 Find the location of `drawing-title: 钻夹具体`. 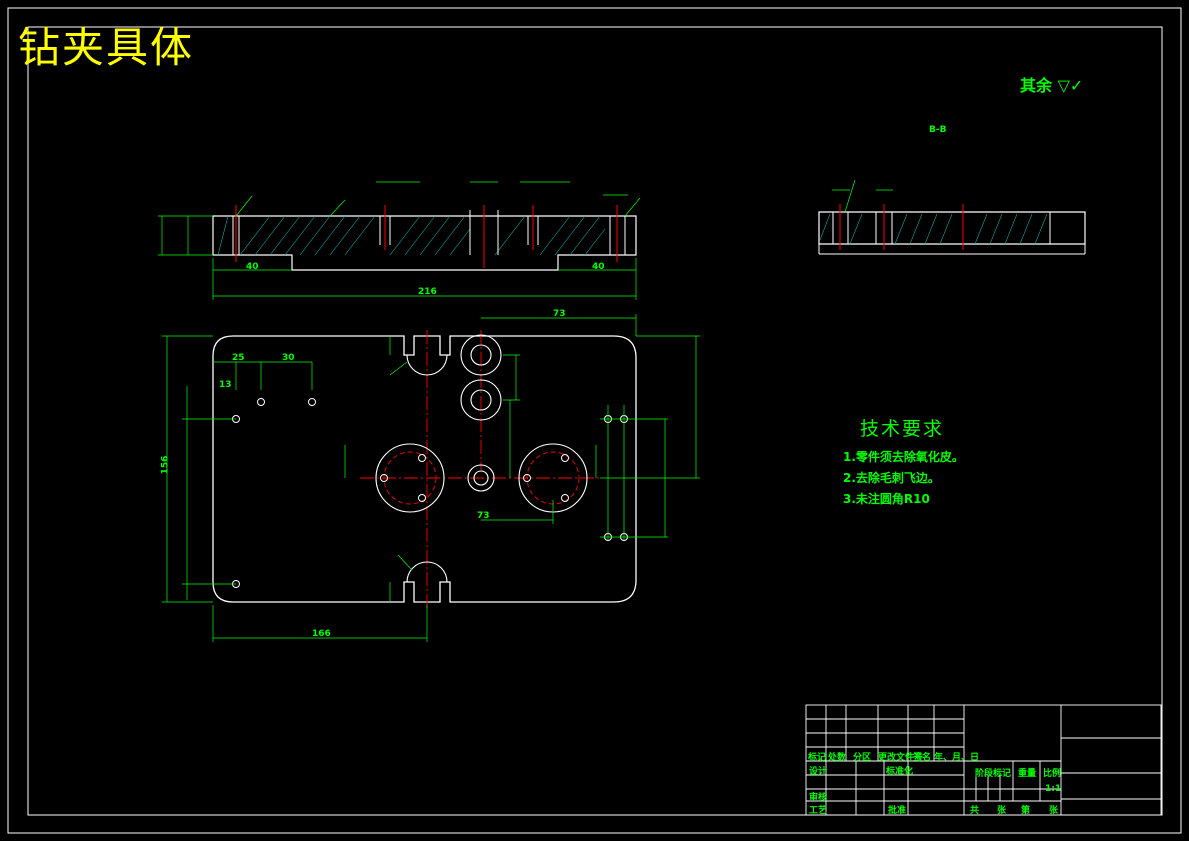

drawing-title: 钻夹具体 is located at coordinates (106, 47).